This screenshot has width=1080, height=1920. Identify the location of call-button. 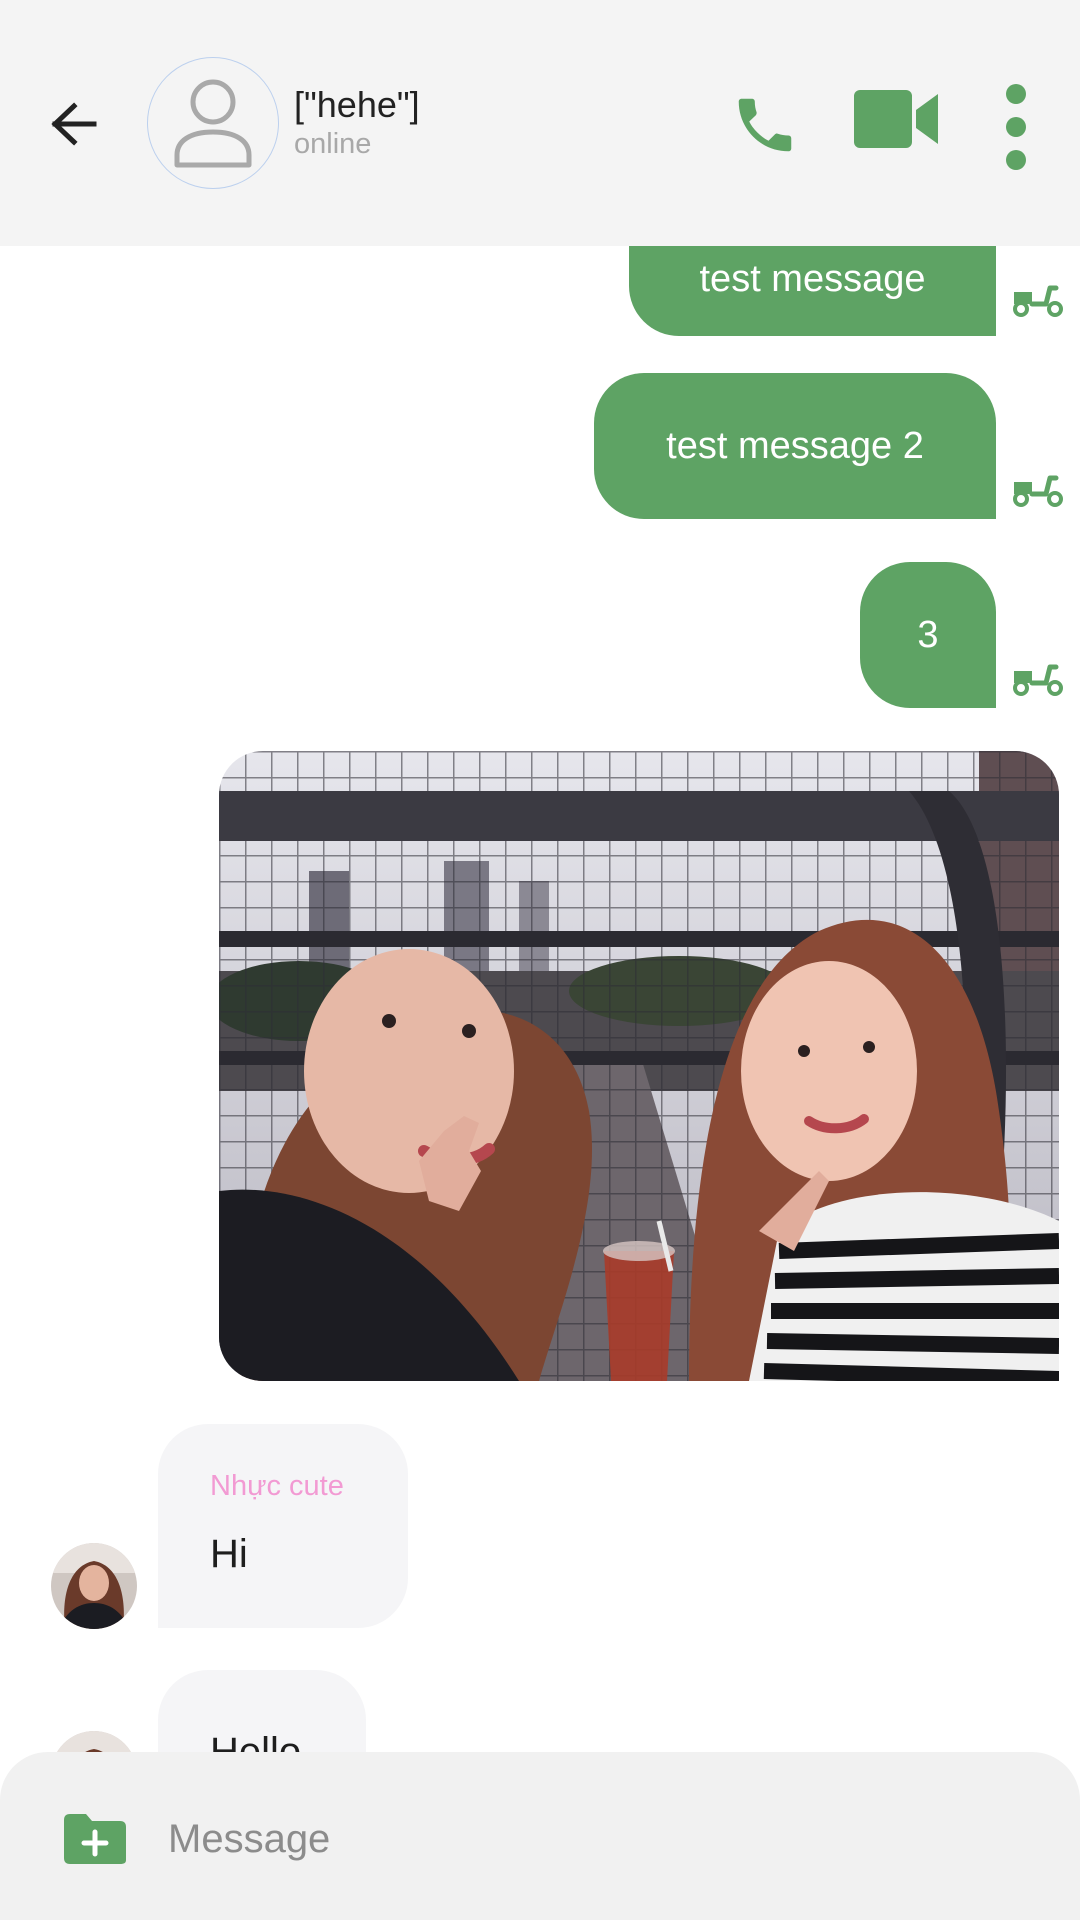
(765, 125).